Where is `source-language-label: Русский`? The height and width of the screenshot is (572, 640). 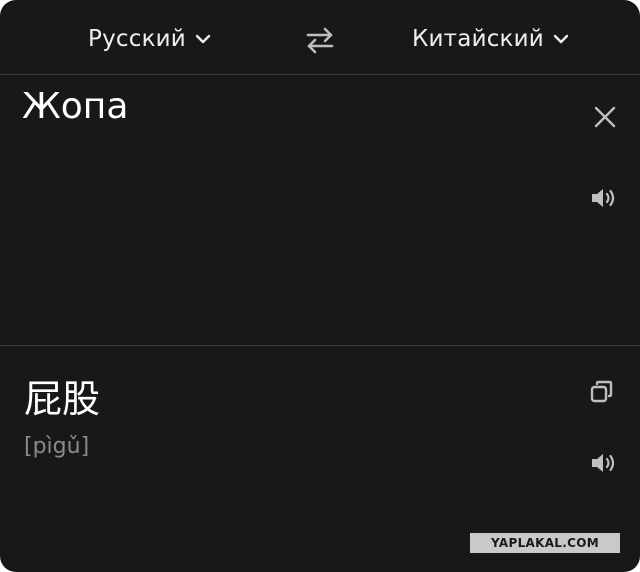 source-language-label: Русский is located at coordinates (137, 39).